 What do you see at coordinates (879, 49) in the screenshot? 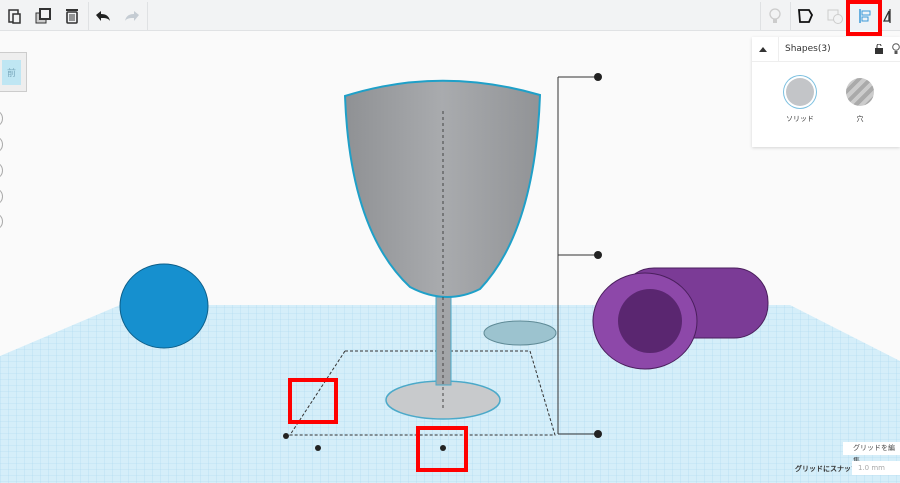
I see `lock-icon` at bounding box center [879, 49].